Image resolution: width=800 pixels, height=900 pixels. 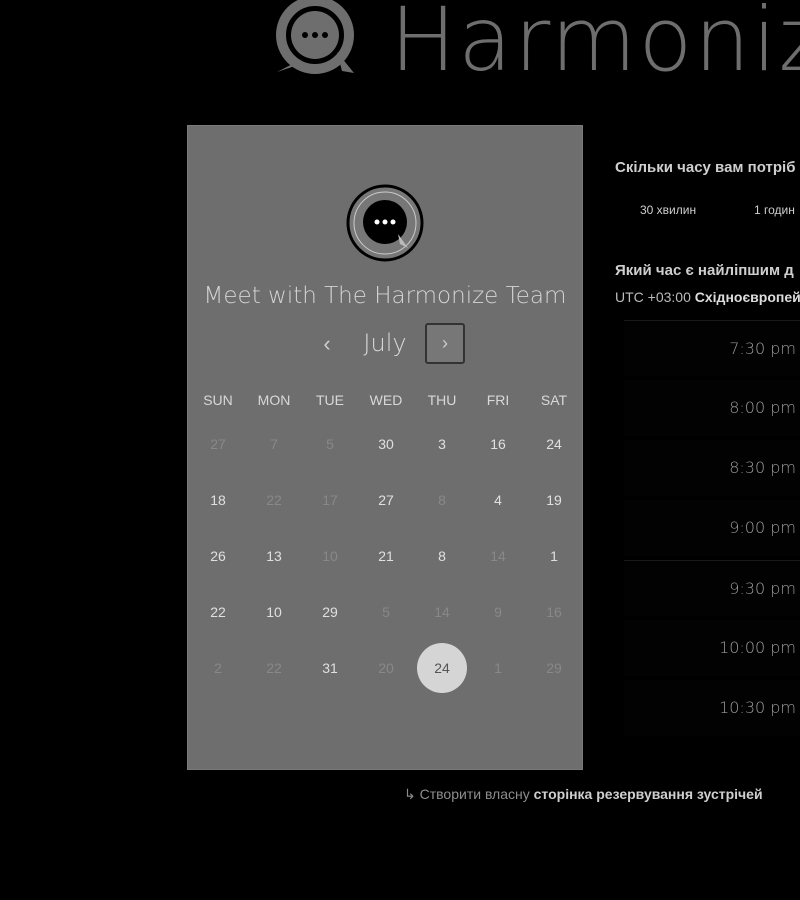 I want to click on calendar-day: 9, so click(x=498, y=612).